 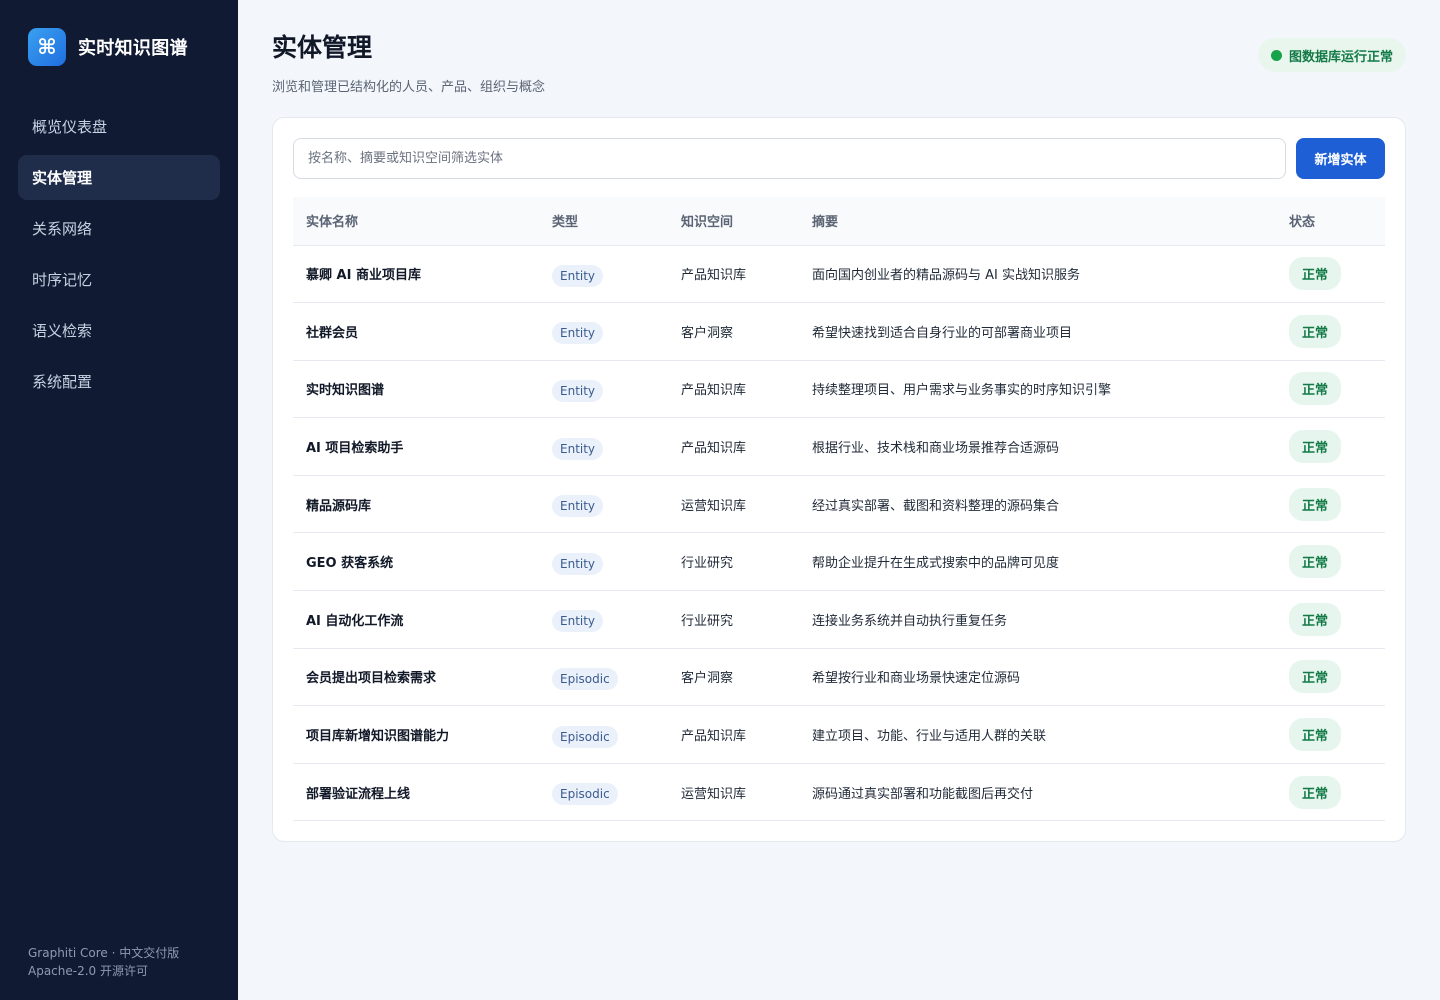 What do you see at coordinates (839, 61) in the screenshot?
I see `page-header: 实体管理 浏览和管理已结构化的人员、产品、组织与概念 图数据库运行正常` at bounding box center [839, 61].